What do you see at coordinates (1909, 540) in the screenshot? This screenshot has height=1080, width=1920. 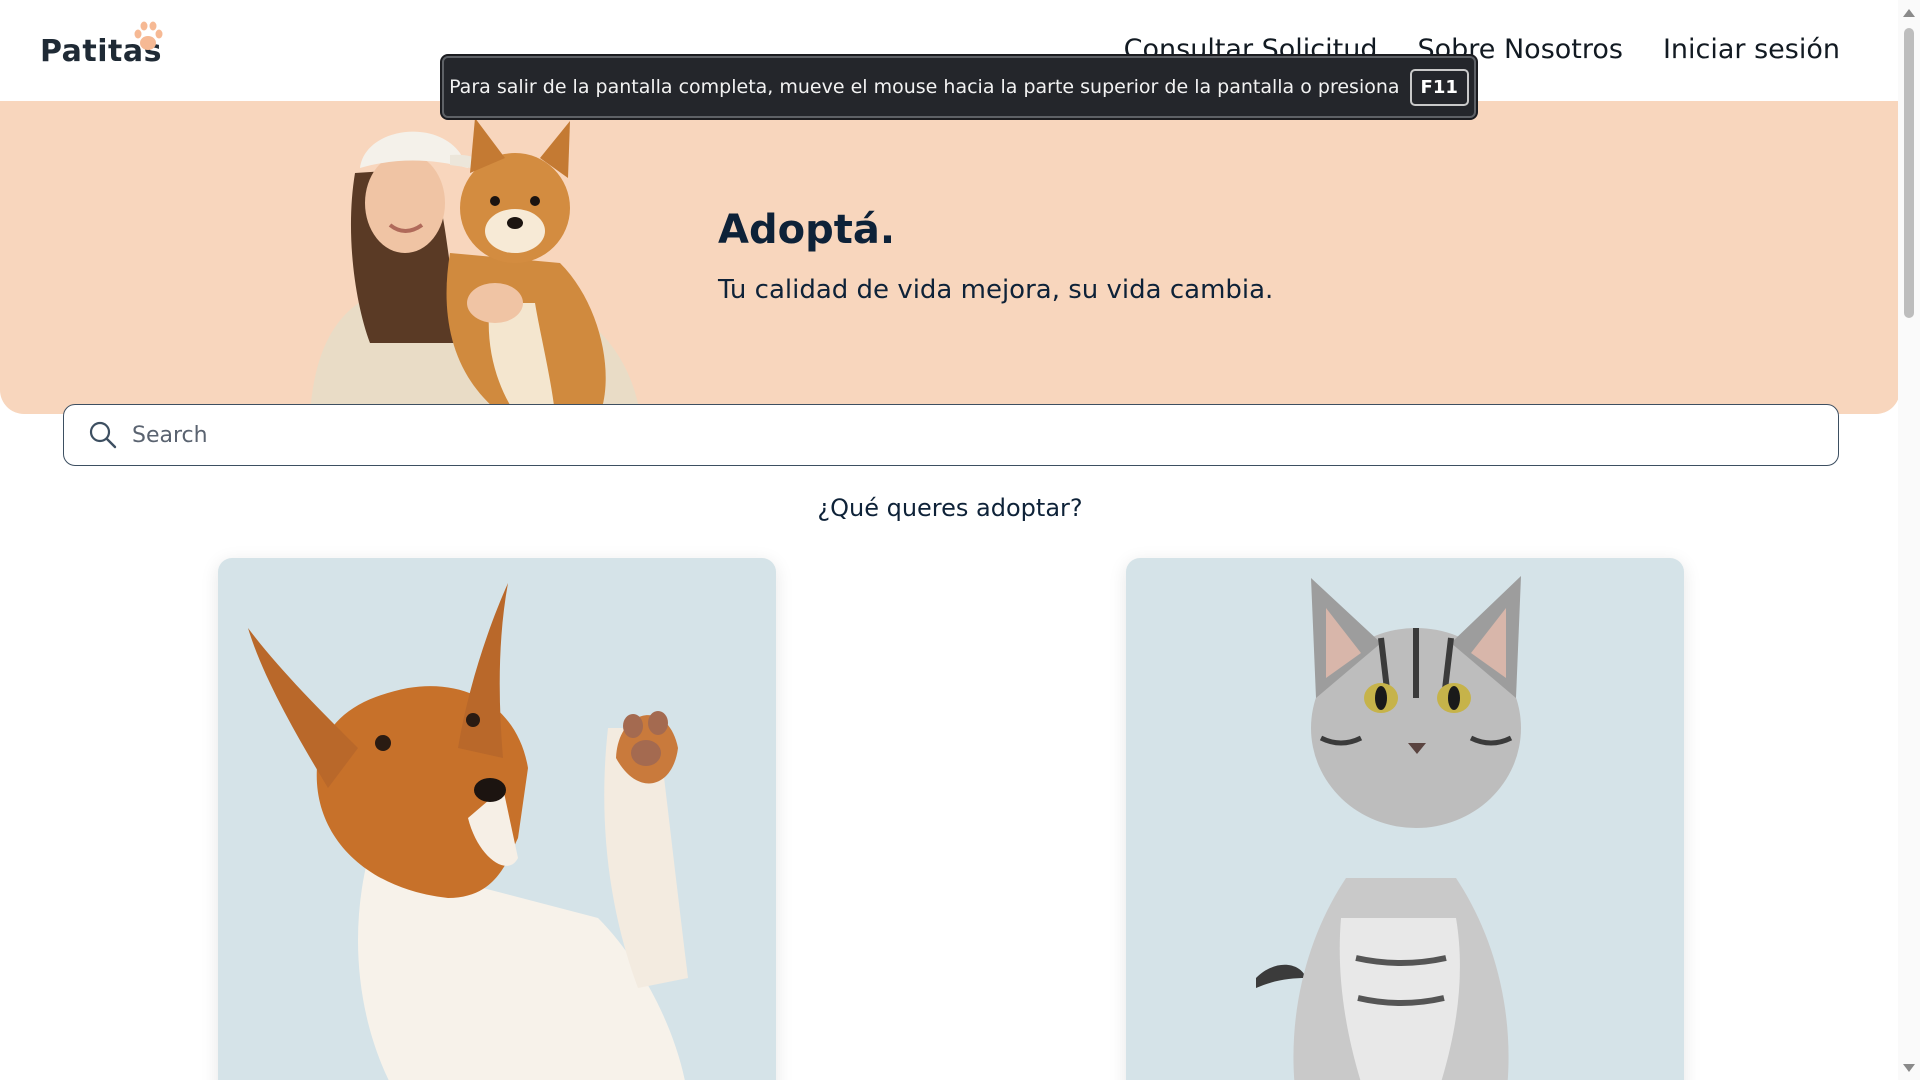 I see `vertical-scrollbar` at bounding box center [1909, 540].